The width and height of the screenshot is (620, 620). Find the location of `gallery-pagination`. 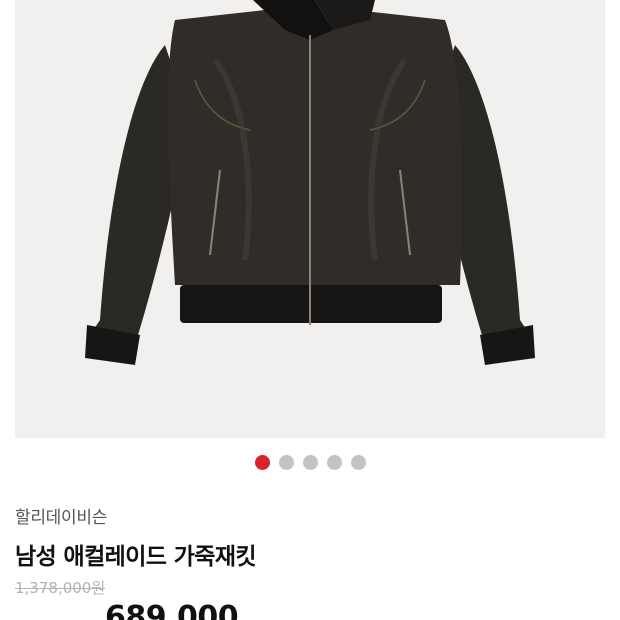

gallery-pagination is located at coordinates (310, 462).